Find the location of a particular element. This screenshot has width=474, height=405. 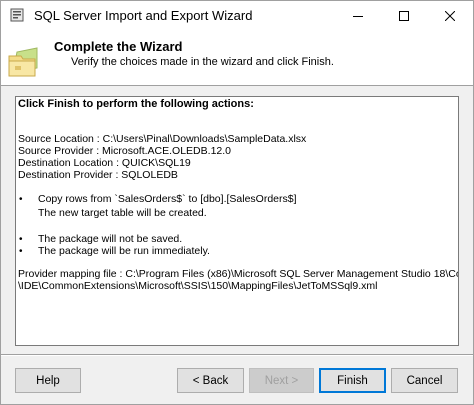

new-table-note: The new target table will be created. is located at coordinates (122, 213).